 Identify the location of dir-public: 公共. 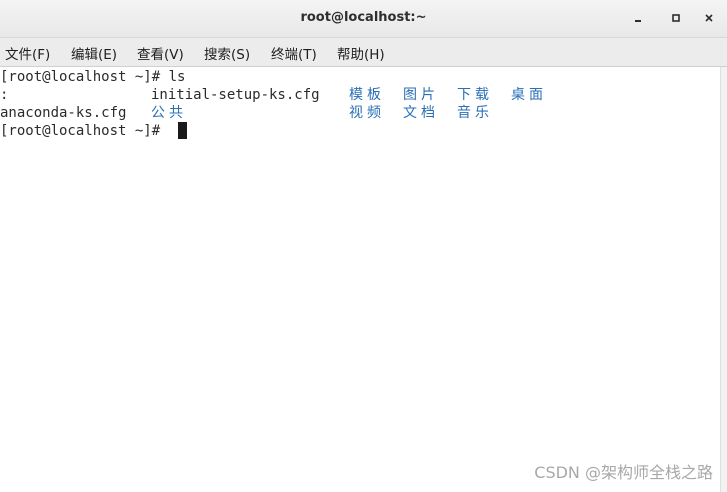
(169, 113).